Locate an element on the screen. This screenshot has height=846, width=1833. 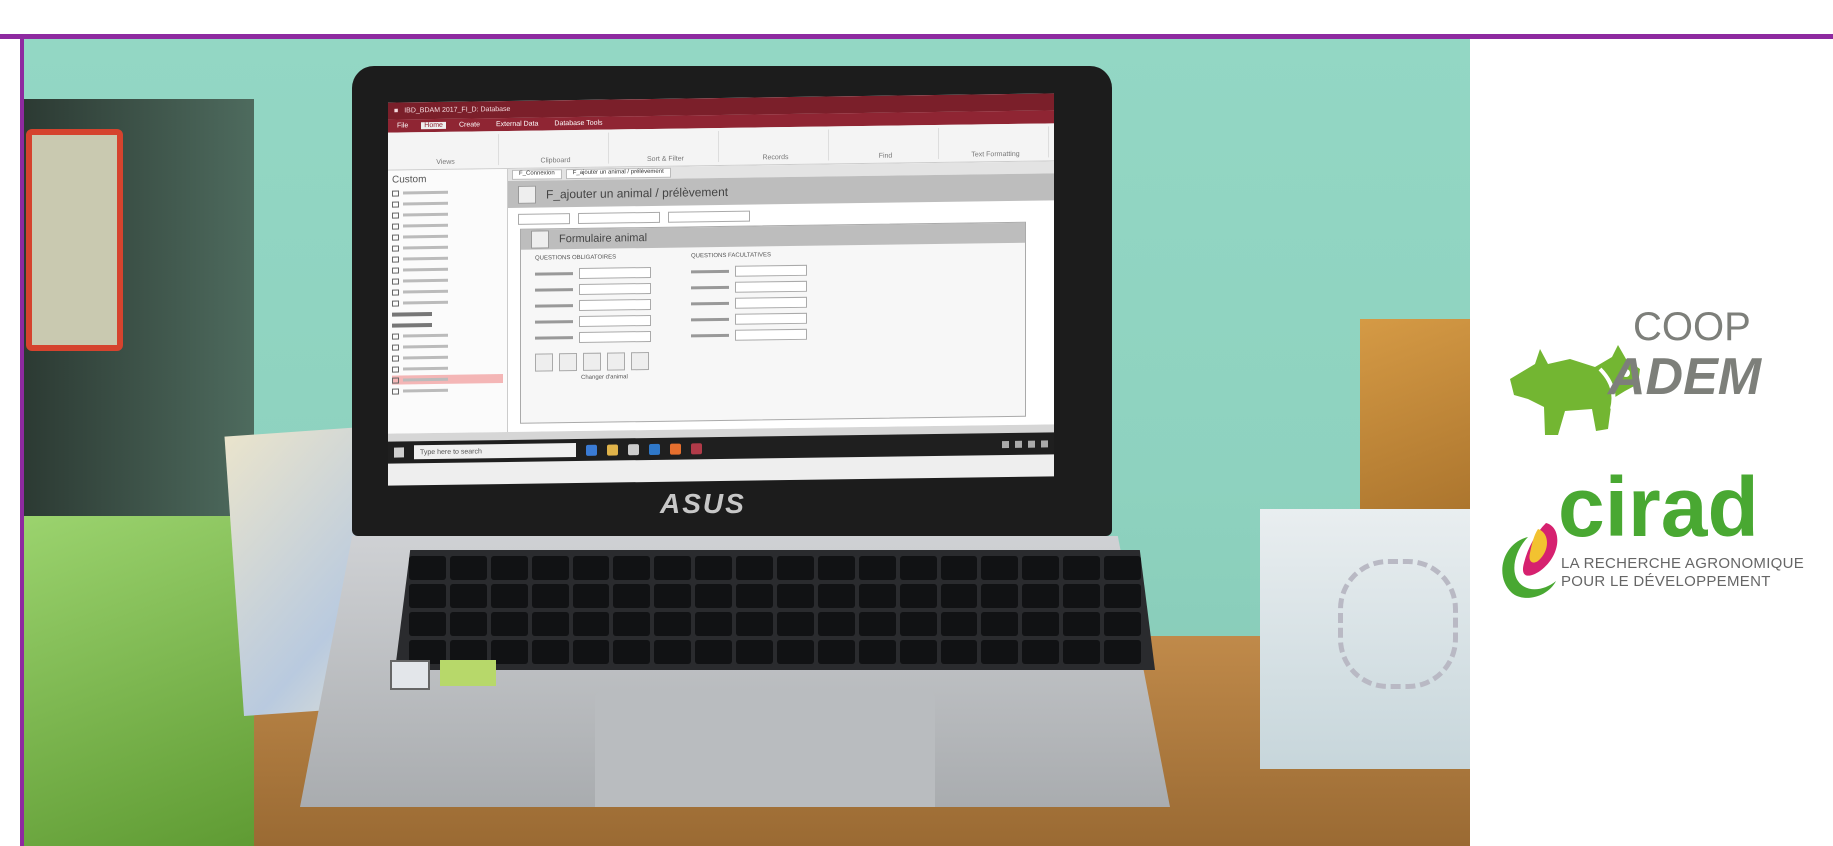
ribbon-group-clipboard: Clipboard is located at coordinates (556, 149).